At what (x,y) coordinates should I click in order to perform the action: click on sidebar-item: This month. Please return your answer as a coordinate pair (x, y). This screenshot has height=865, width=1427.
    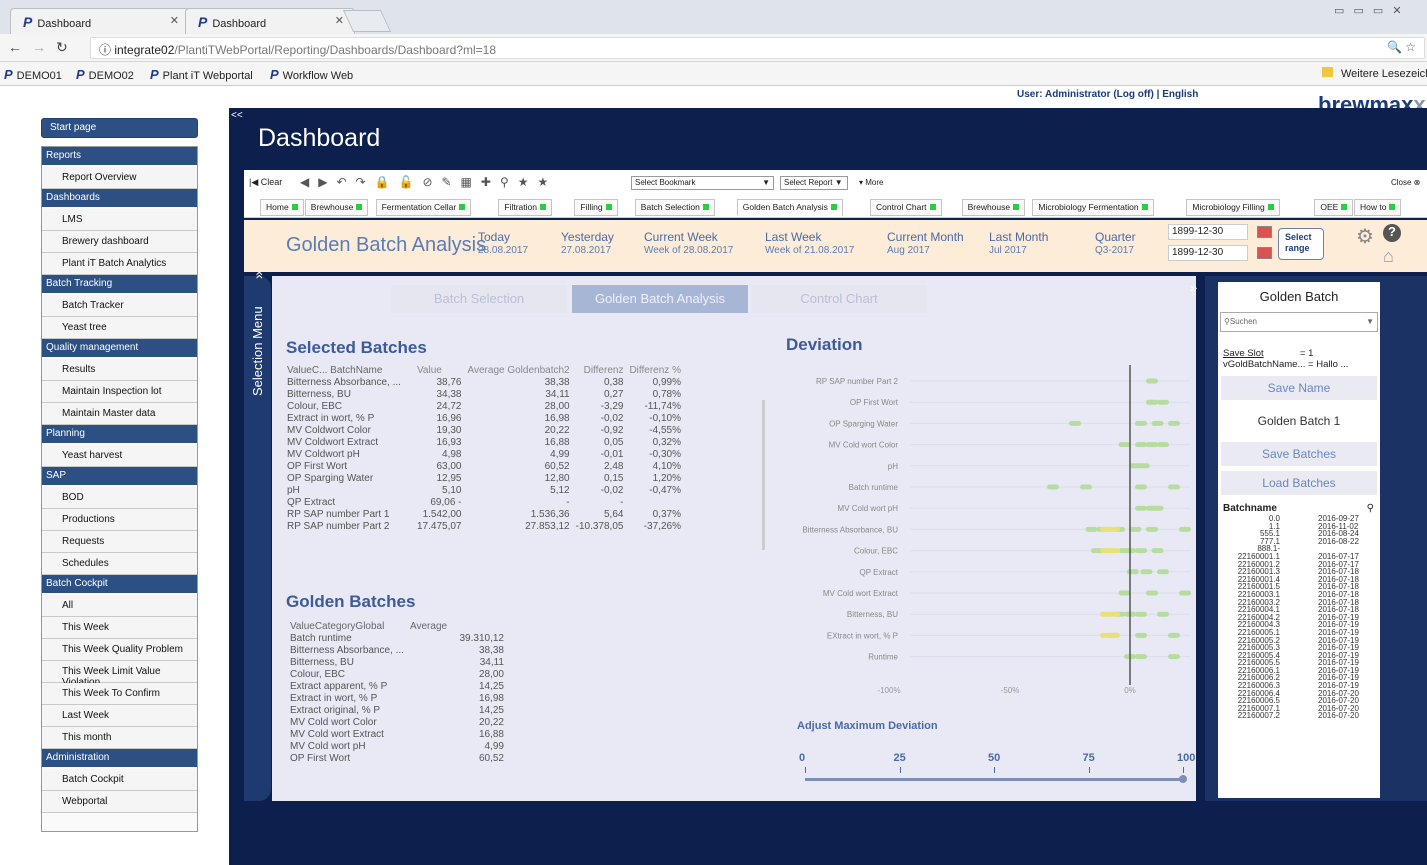
    Looking at the image, I should click on (119, 738).